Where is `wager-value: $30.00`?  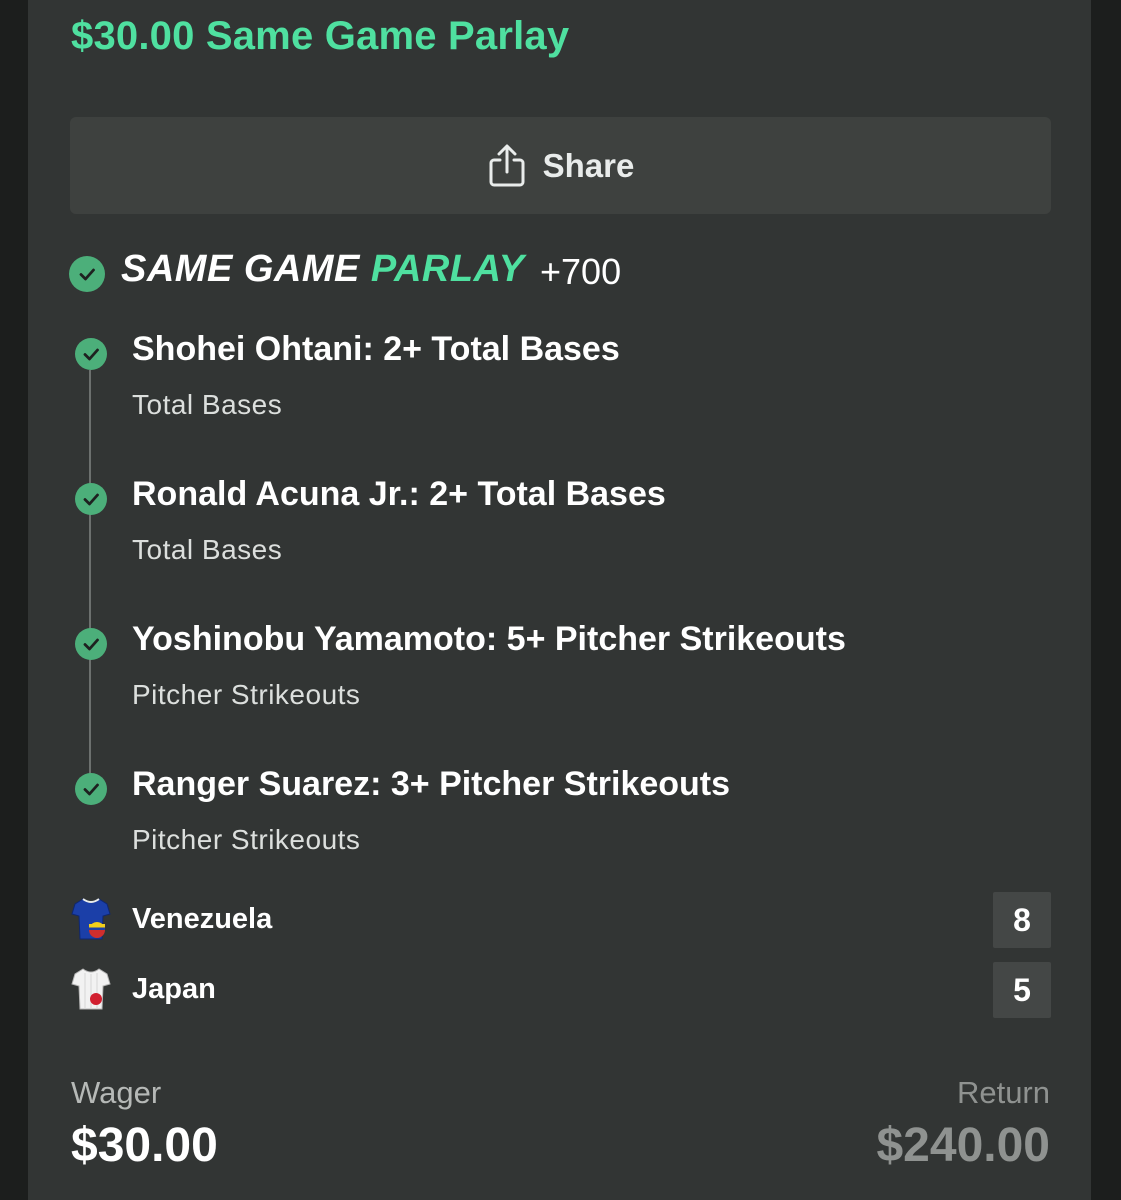 wager-value: $30.00 is located at coordinates (144, 1145).